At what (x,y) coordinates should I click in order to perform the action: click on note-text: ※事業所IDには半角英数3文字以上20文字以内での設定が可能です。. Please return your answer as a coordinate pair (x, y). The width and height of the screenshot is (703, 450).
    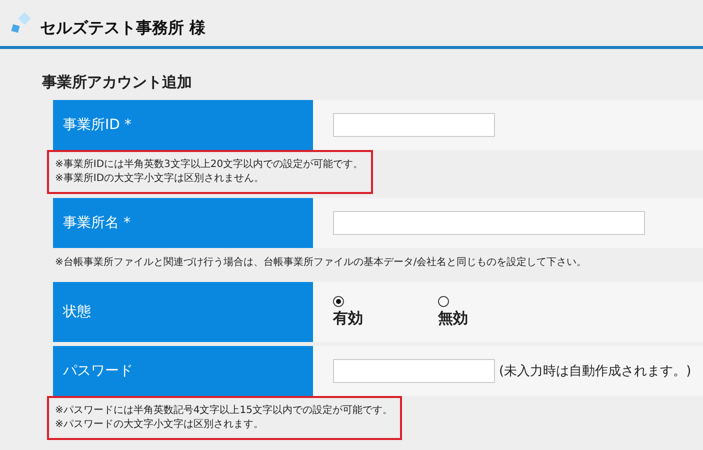
    Looking at the image, I should click on (209, 165).